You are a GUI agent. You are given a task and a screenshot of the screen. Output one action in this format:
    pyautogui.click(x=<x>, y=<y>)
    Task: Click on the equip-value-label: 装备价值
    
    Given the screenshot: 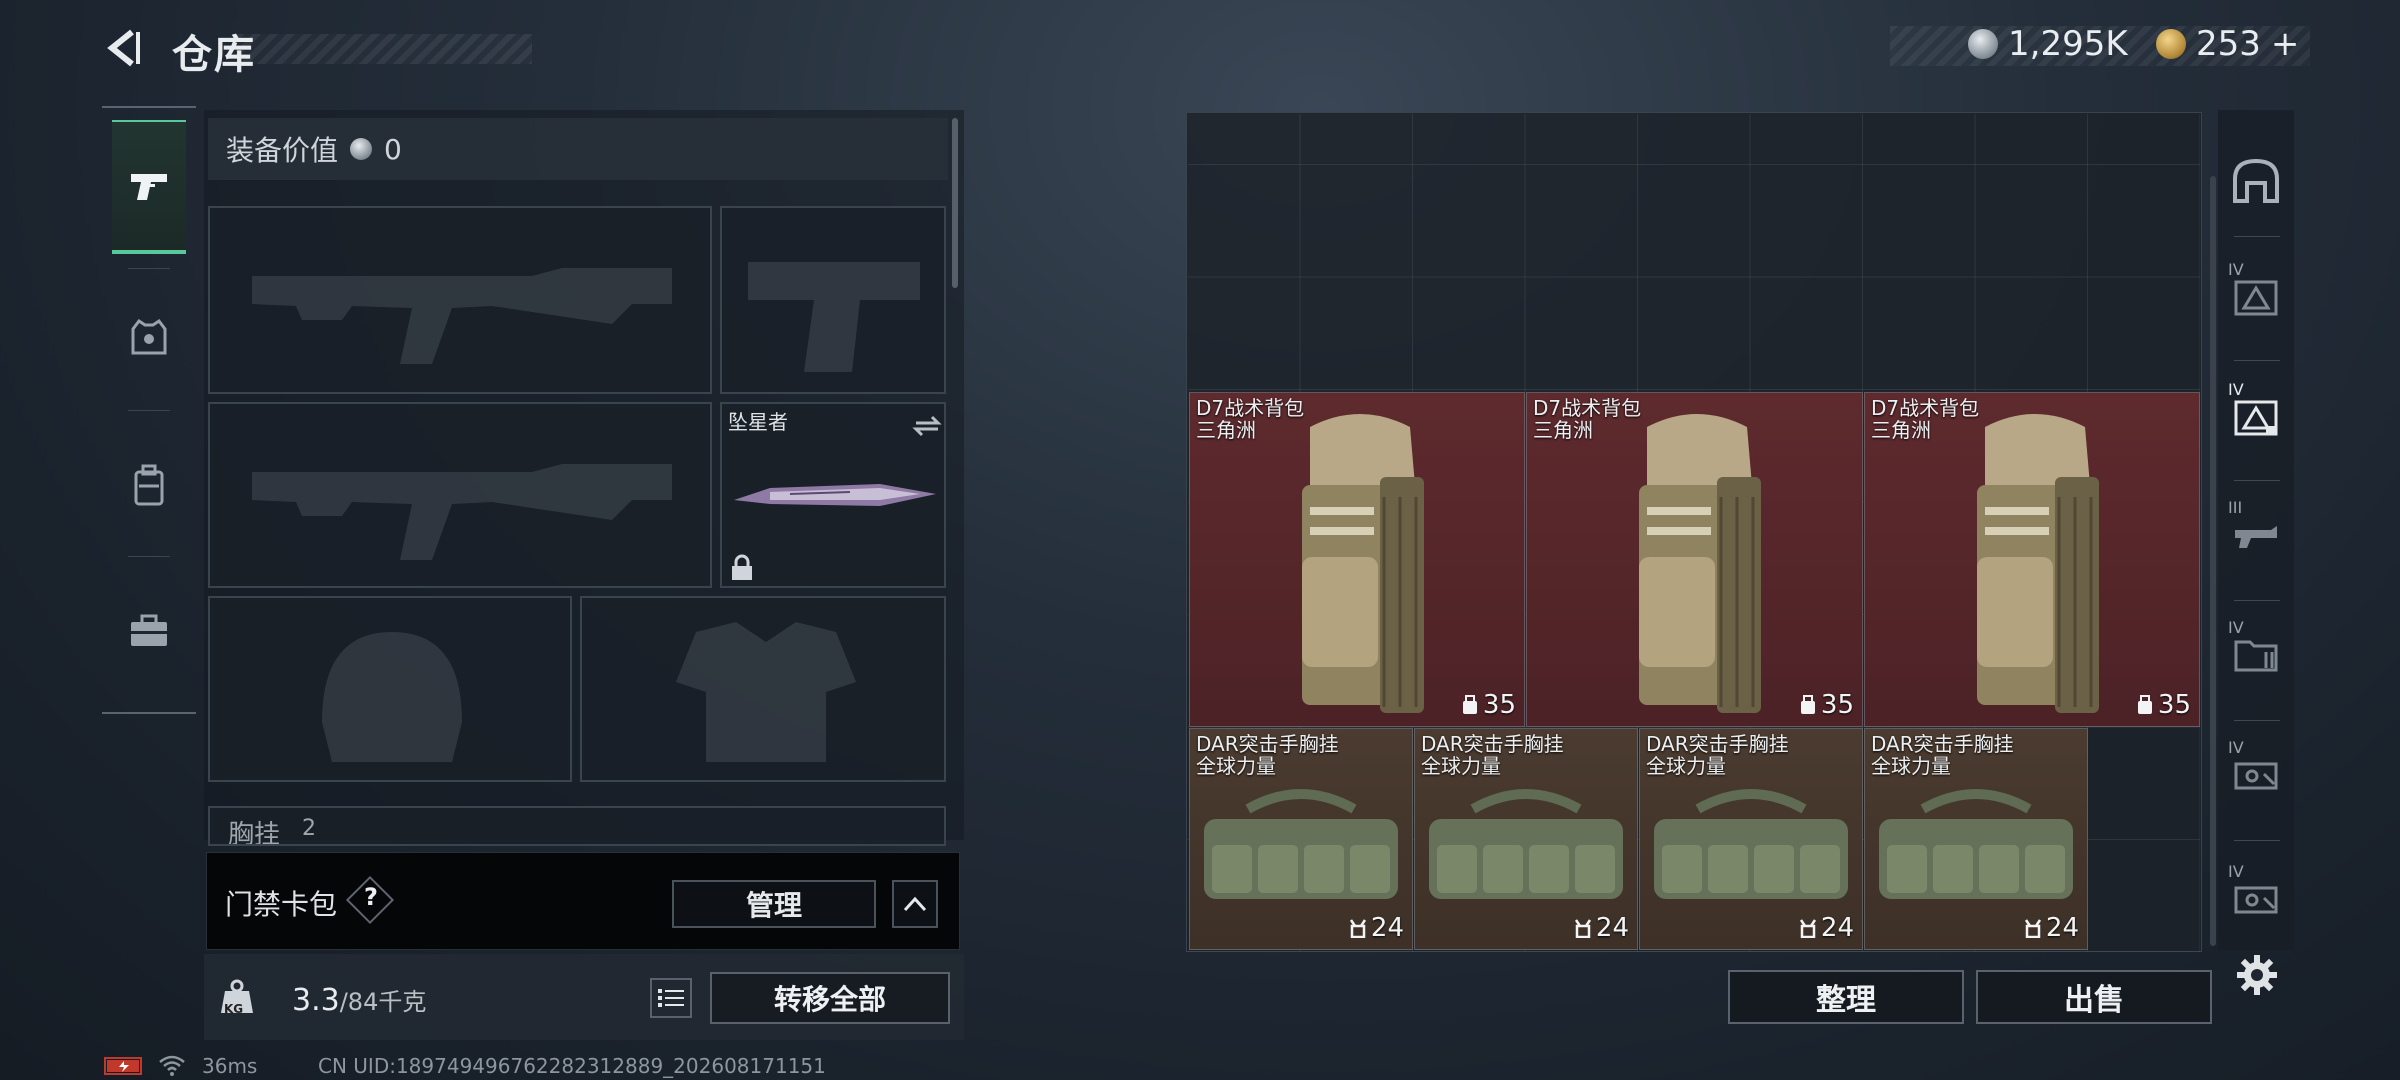 What is the action you would take?
    pyautogui.click(x=282, y=150)
    